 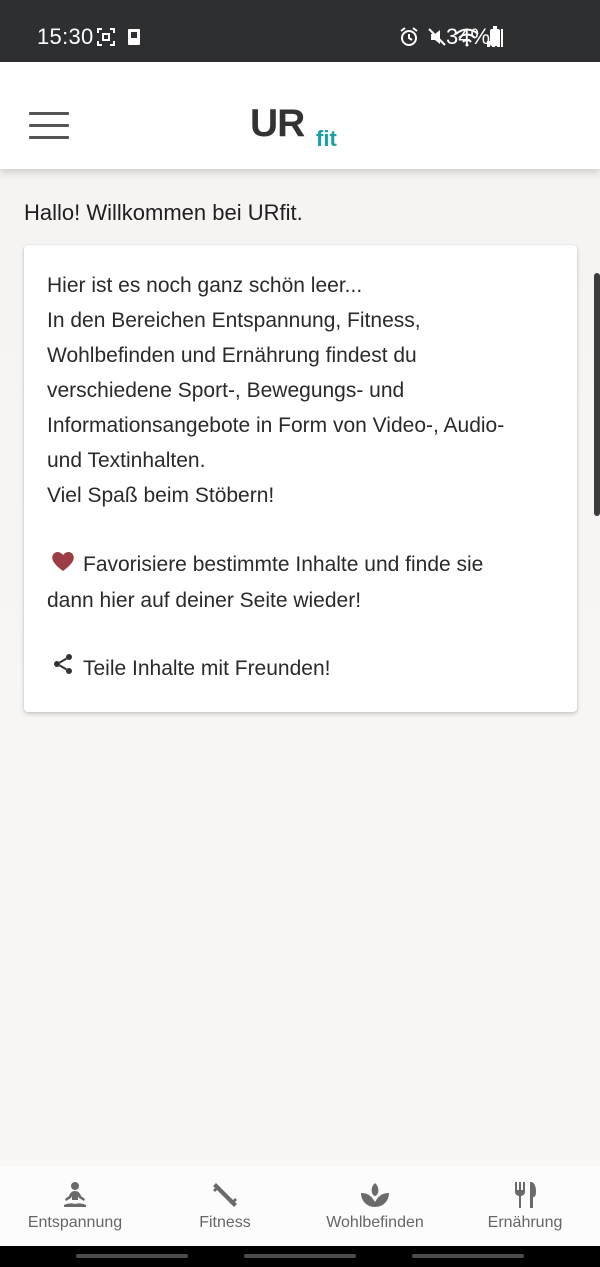 I want to click on scrollbar-thumb, so click(x=597, y=394).